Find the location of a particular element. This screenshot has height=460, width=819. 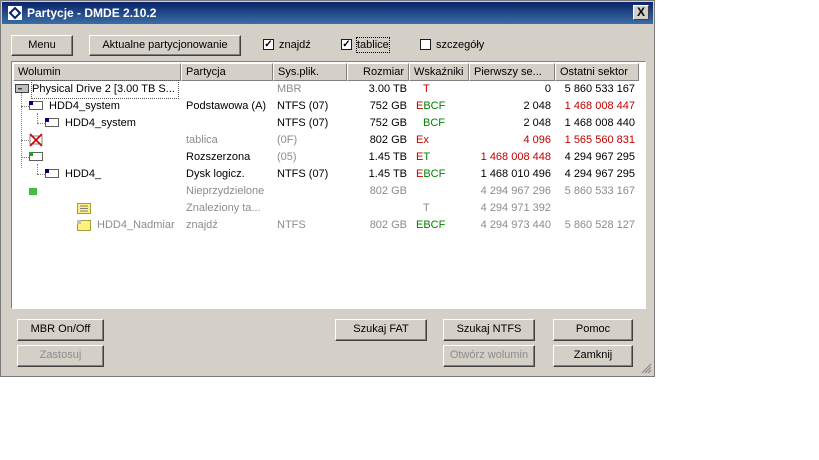

volume-cell: HDD4_Nadmiar is located at coordinates (136, 225).